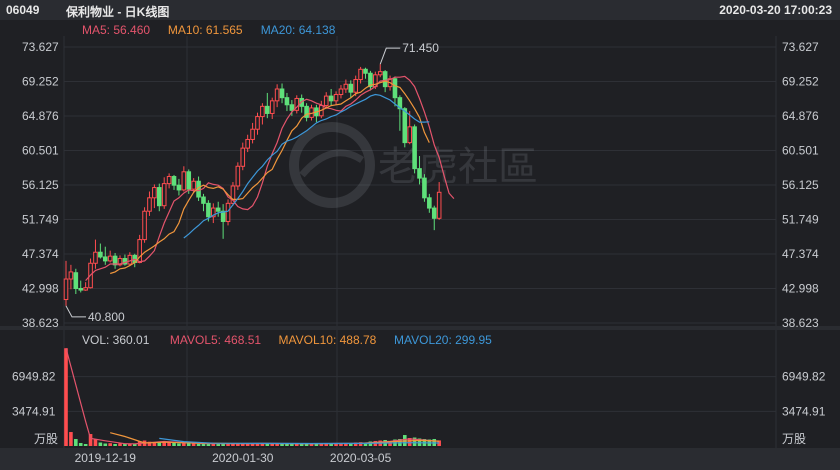 The width and height of the screenshot is (840, 470). Describe the element at coordinates (800, 323) in the screenshot. I see `price-tick-right: 38.623` at that location.